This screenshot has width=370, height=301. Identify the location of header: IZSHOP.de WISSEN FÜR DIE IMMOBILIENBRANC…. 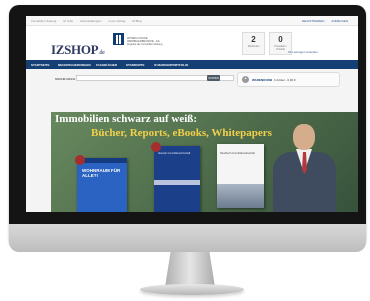
(192, 43).